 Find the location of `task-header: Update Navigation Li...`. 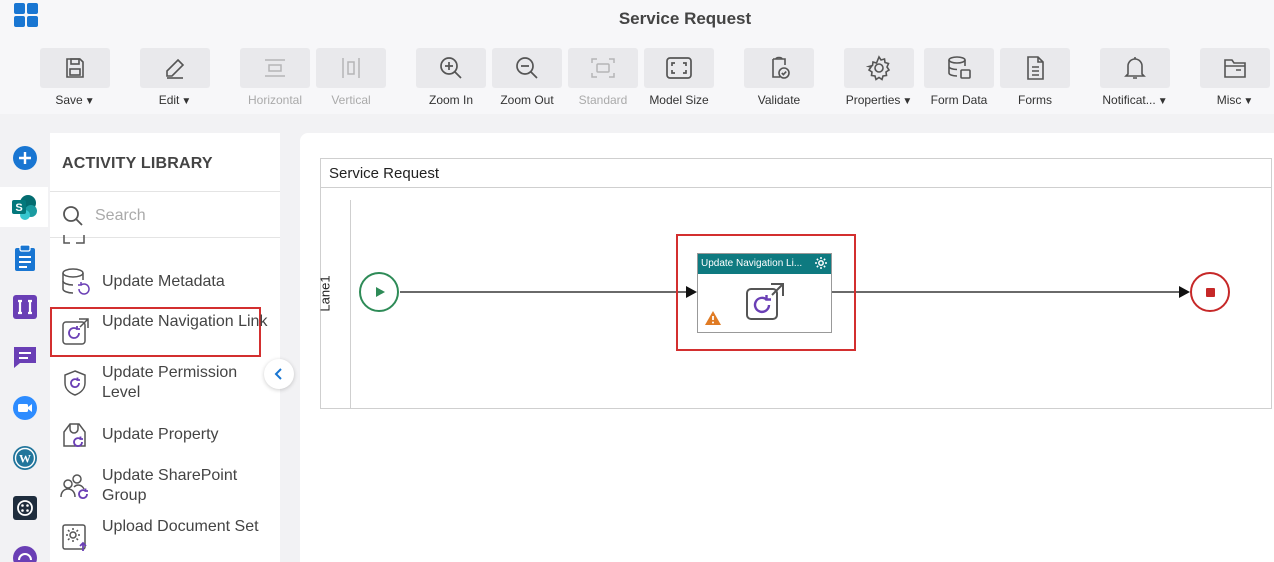

task-header: Update Navigation Li... is located at coordinates (764, 264).